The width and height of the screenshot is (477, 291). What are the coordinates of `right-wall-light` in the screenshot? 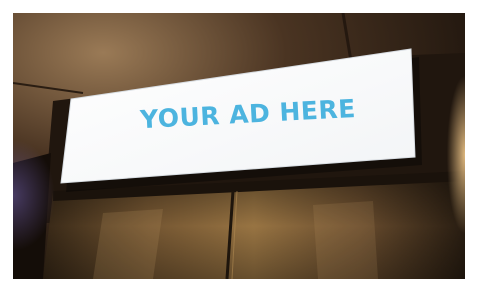 It's located at (439, 166).